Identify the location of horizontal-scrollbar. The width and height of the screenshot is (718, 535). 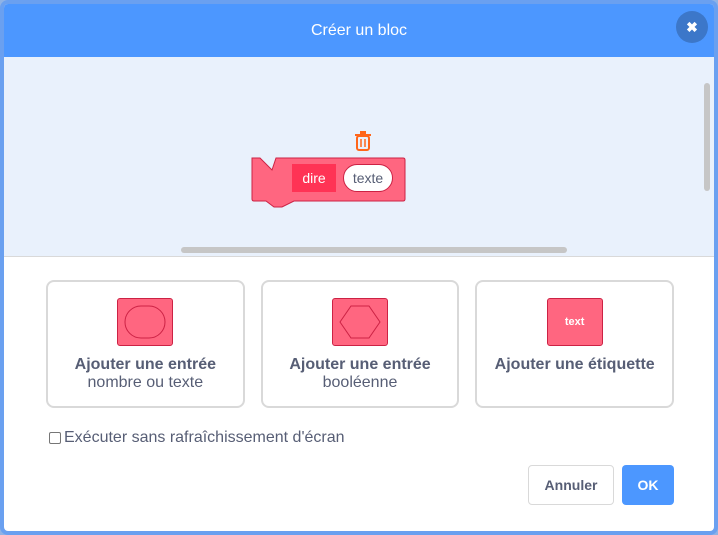
(374, 250).